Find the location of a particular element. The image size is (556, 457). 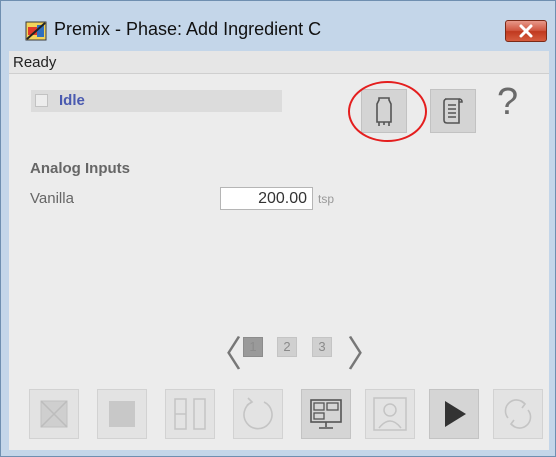

close-icon is located at coordinates (526, 31).